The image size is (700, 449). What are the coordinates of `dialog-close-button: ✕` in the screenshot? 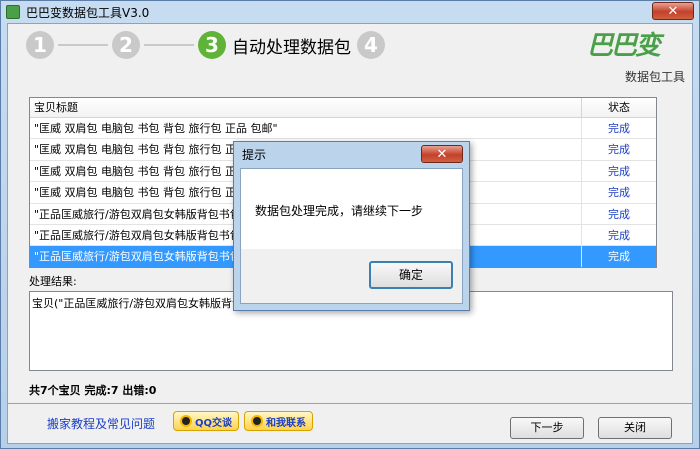 It's located at (442, 154).